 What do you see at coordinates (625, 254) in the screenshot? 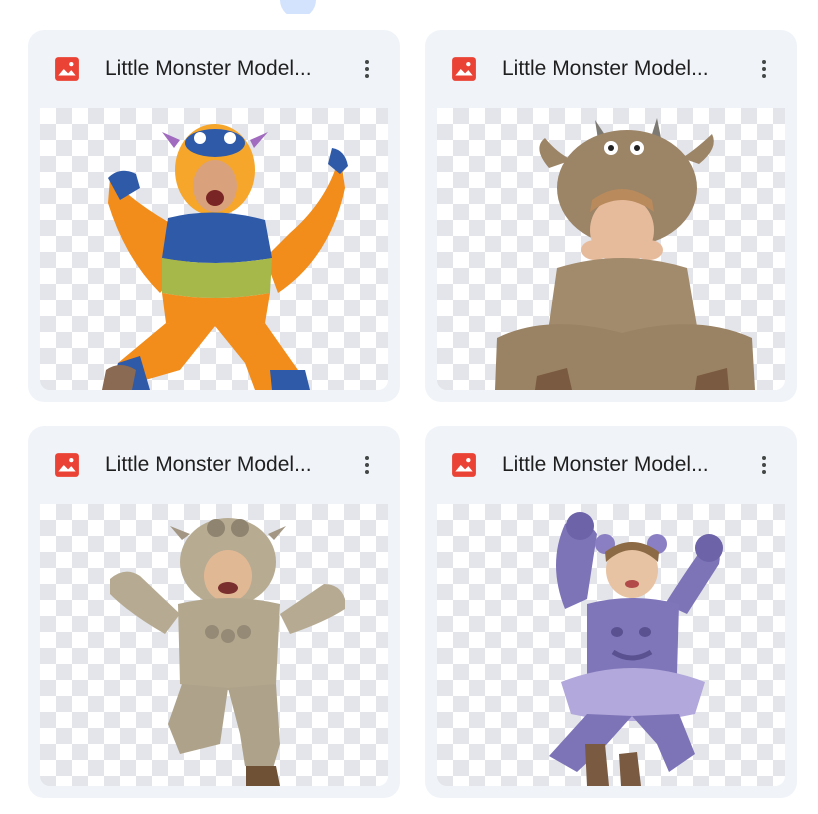
I see `brown-monster-kid-figure` at bounding box center [625, 254].